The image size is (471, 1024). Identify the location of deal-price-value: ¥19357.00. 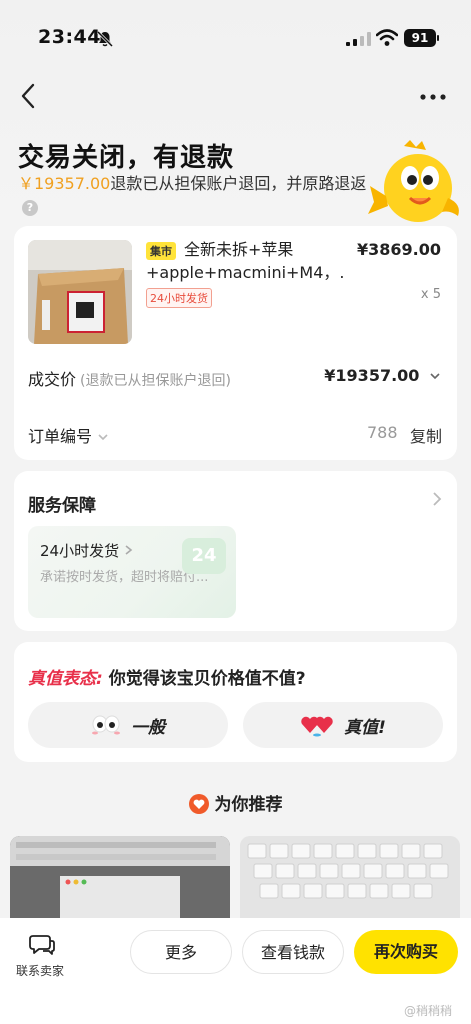
(372, 375).